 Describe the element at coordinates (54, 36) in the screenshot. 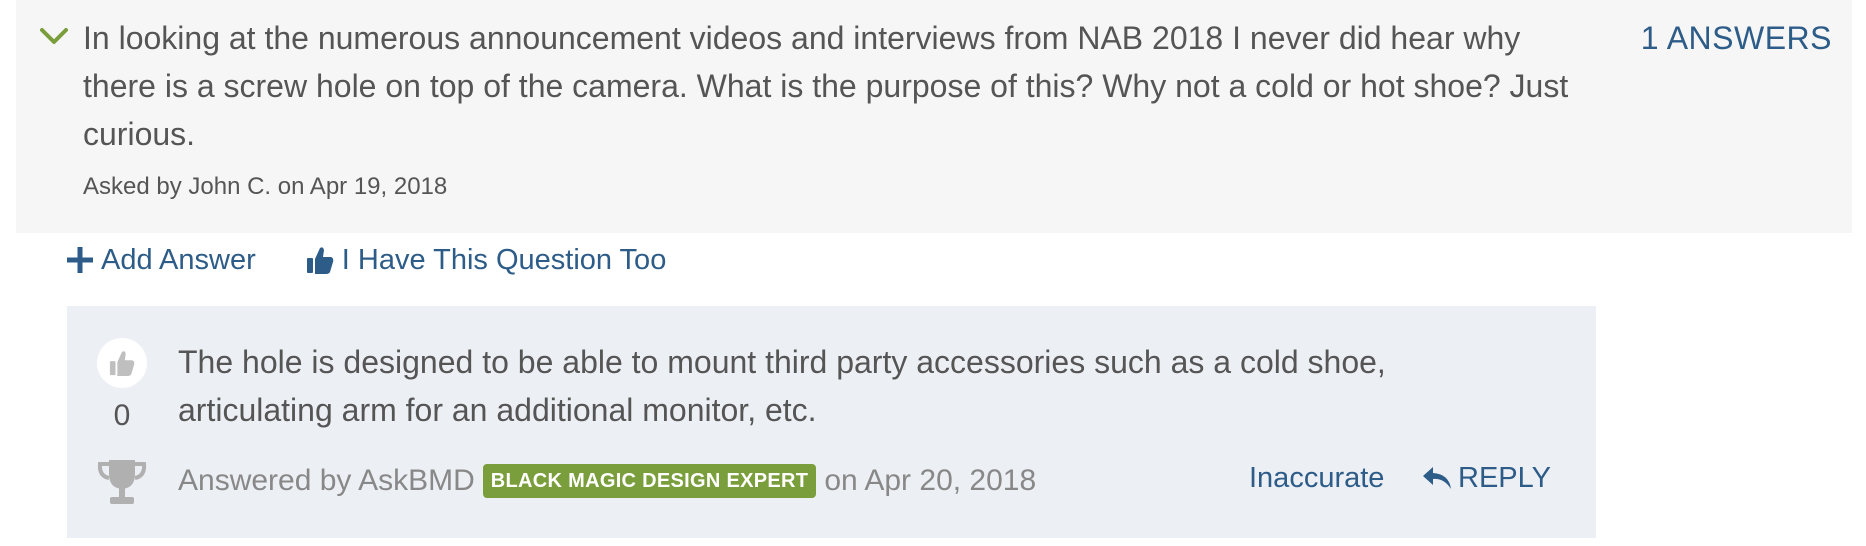

I see `chevron-down-icon` at that location.